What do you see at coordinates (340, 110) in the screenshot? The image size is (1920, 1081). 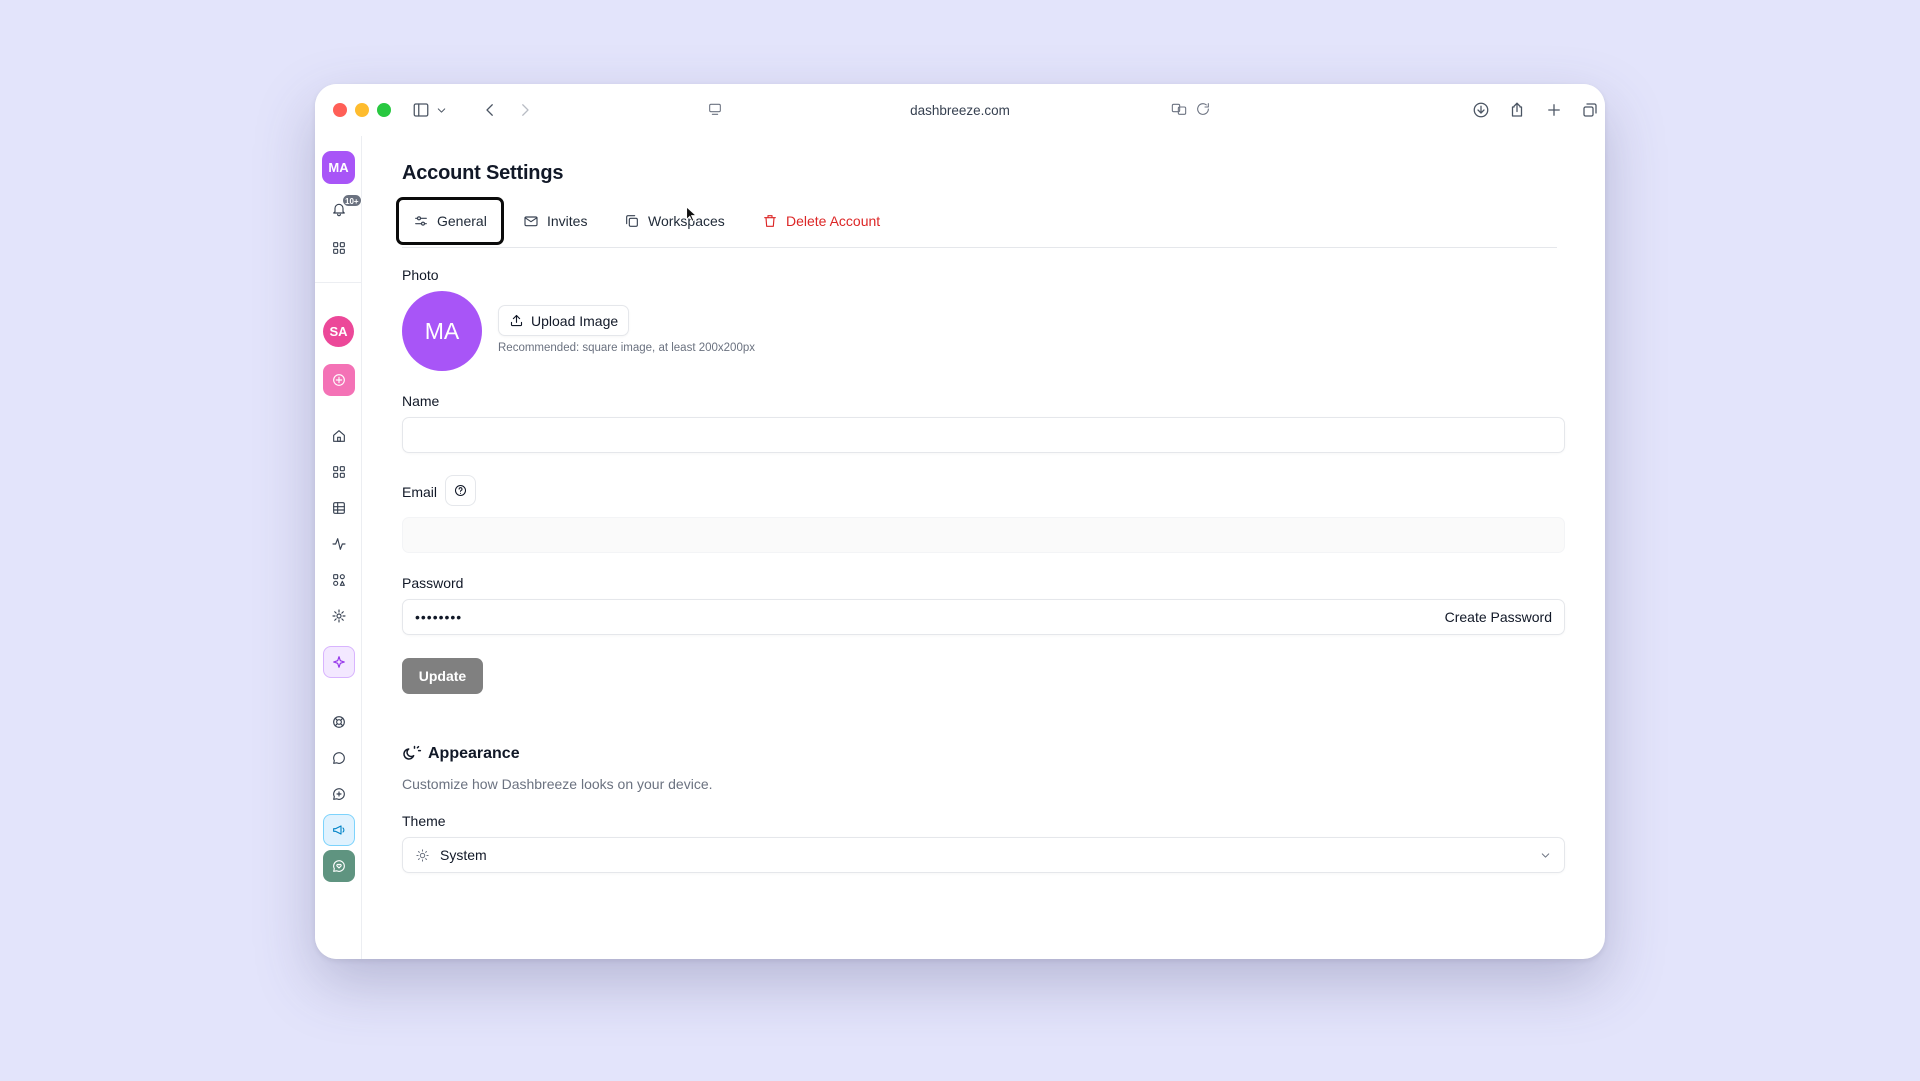 I see `close-window-button` at bounding box center [340, 110].